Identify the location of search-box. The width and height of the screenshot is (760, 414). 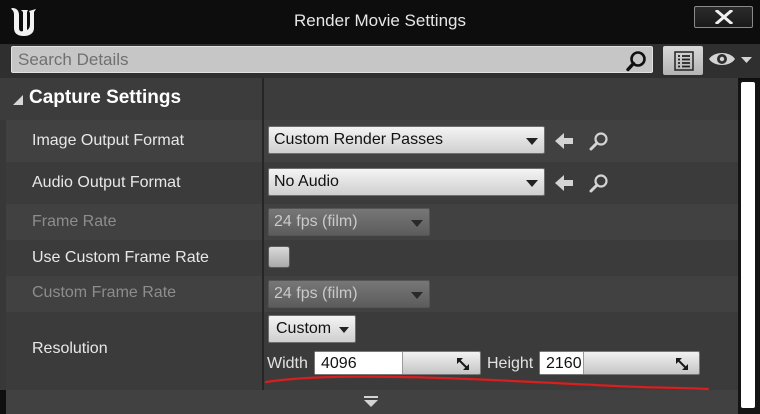
(332, 59).